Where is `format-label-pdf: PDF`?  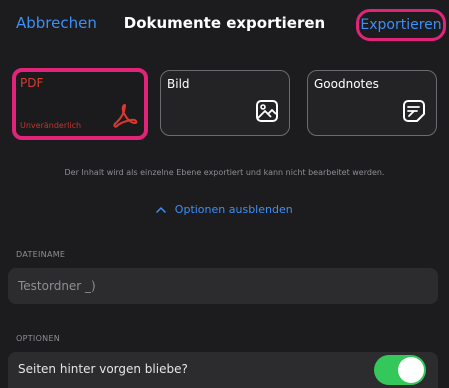
format-label-pdf: PDF is located at coordinates (32, 83).